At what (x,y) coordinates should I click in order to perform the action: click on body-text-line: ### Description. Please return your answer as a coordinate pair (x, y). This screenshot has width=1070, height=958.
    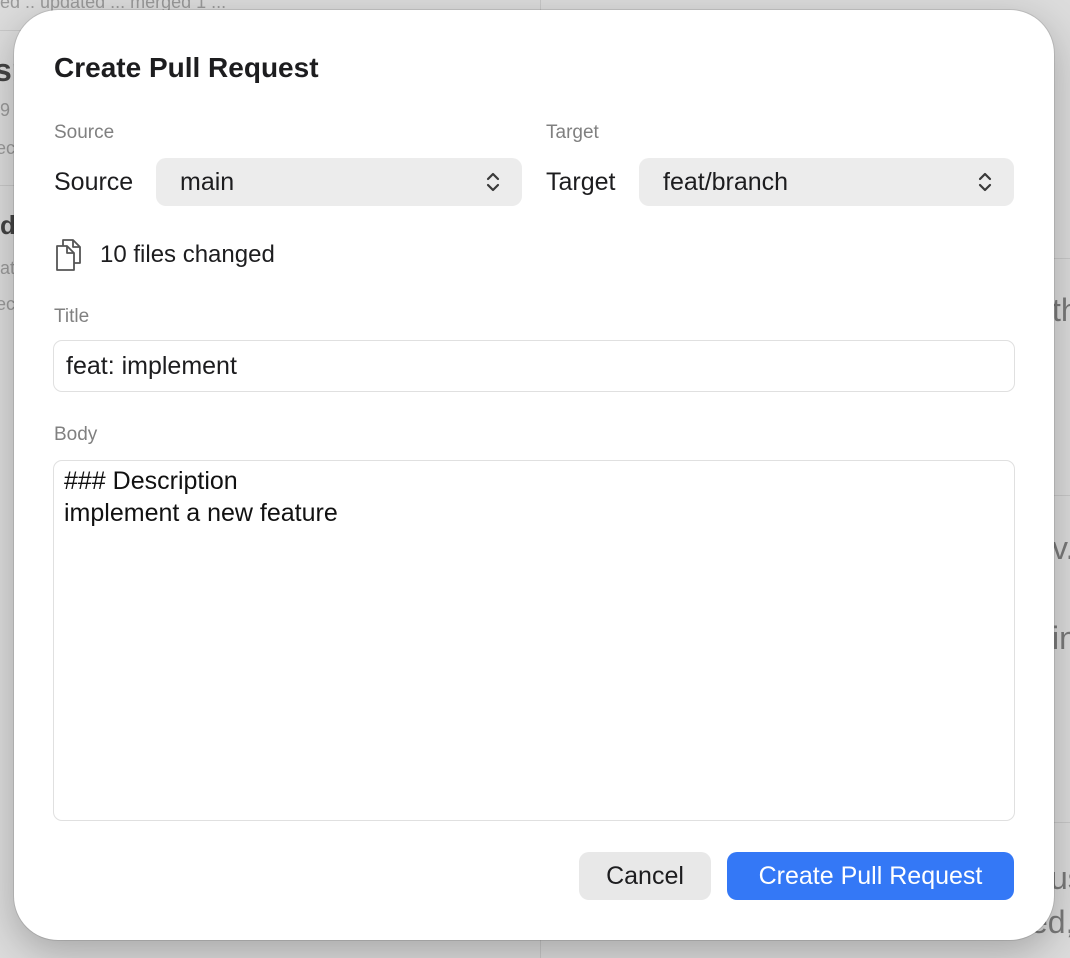
    Looking at the image, I should click on (151, 481).